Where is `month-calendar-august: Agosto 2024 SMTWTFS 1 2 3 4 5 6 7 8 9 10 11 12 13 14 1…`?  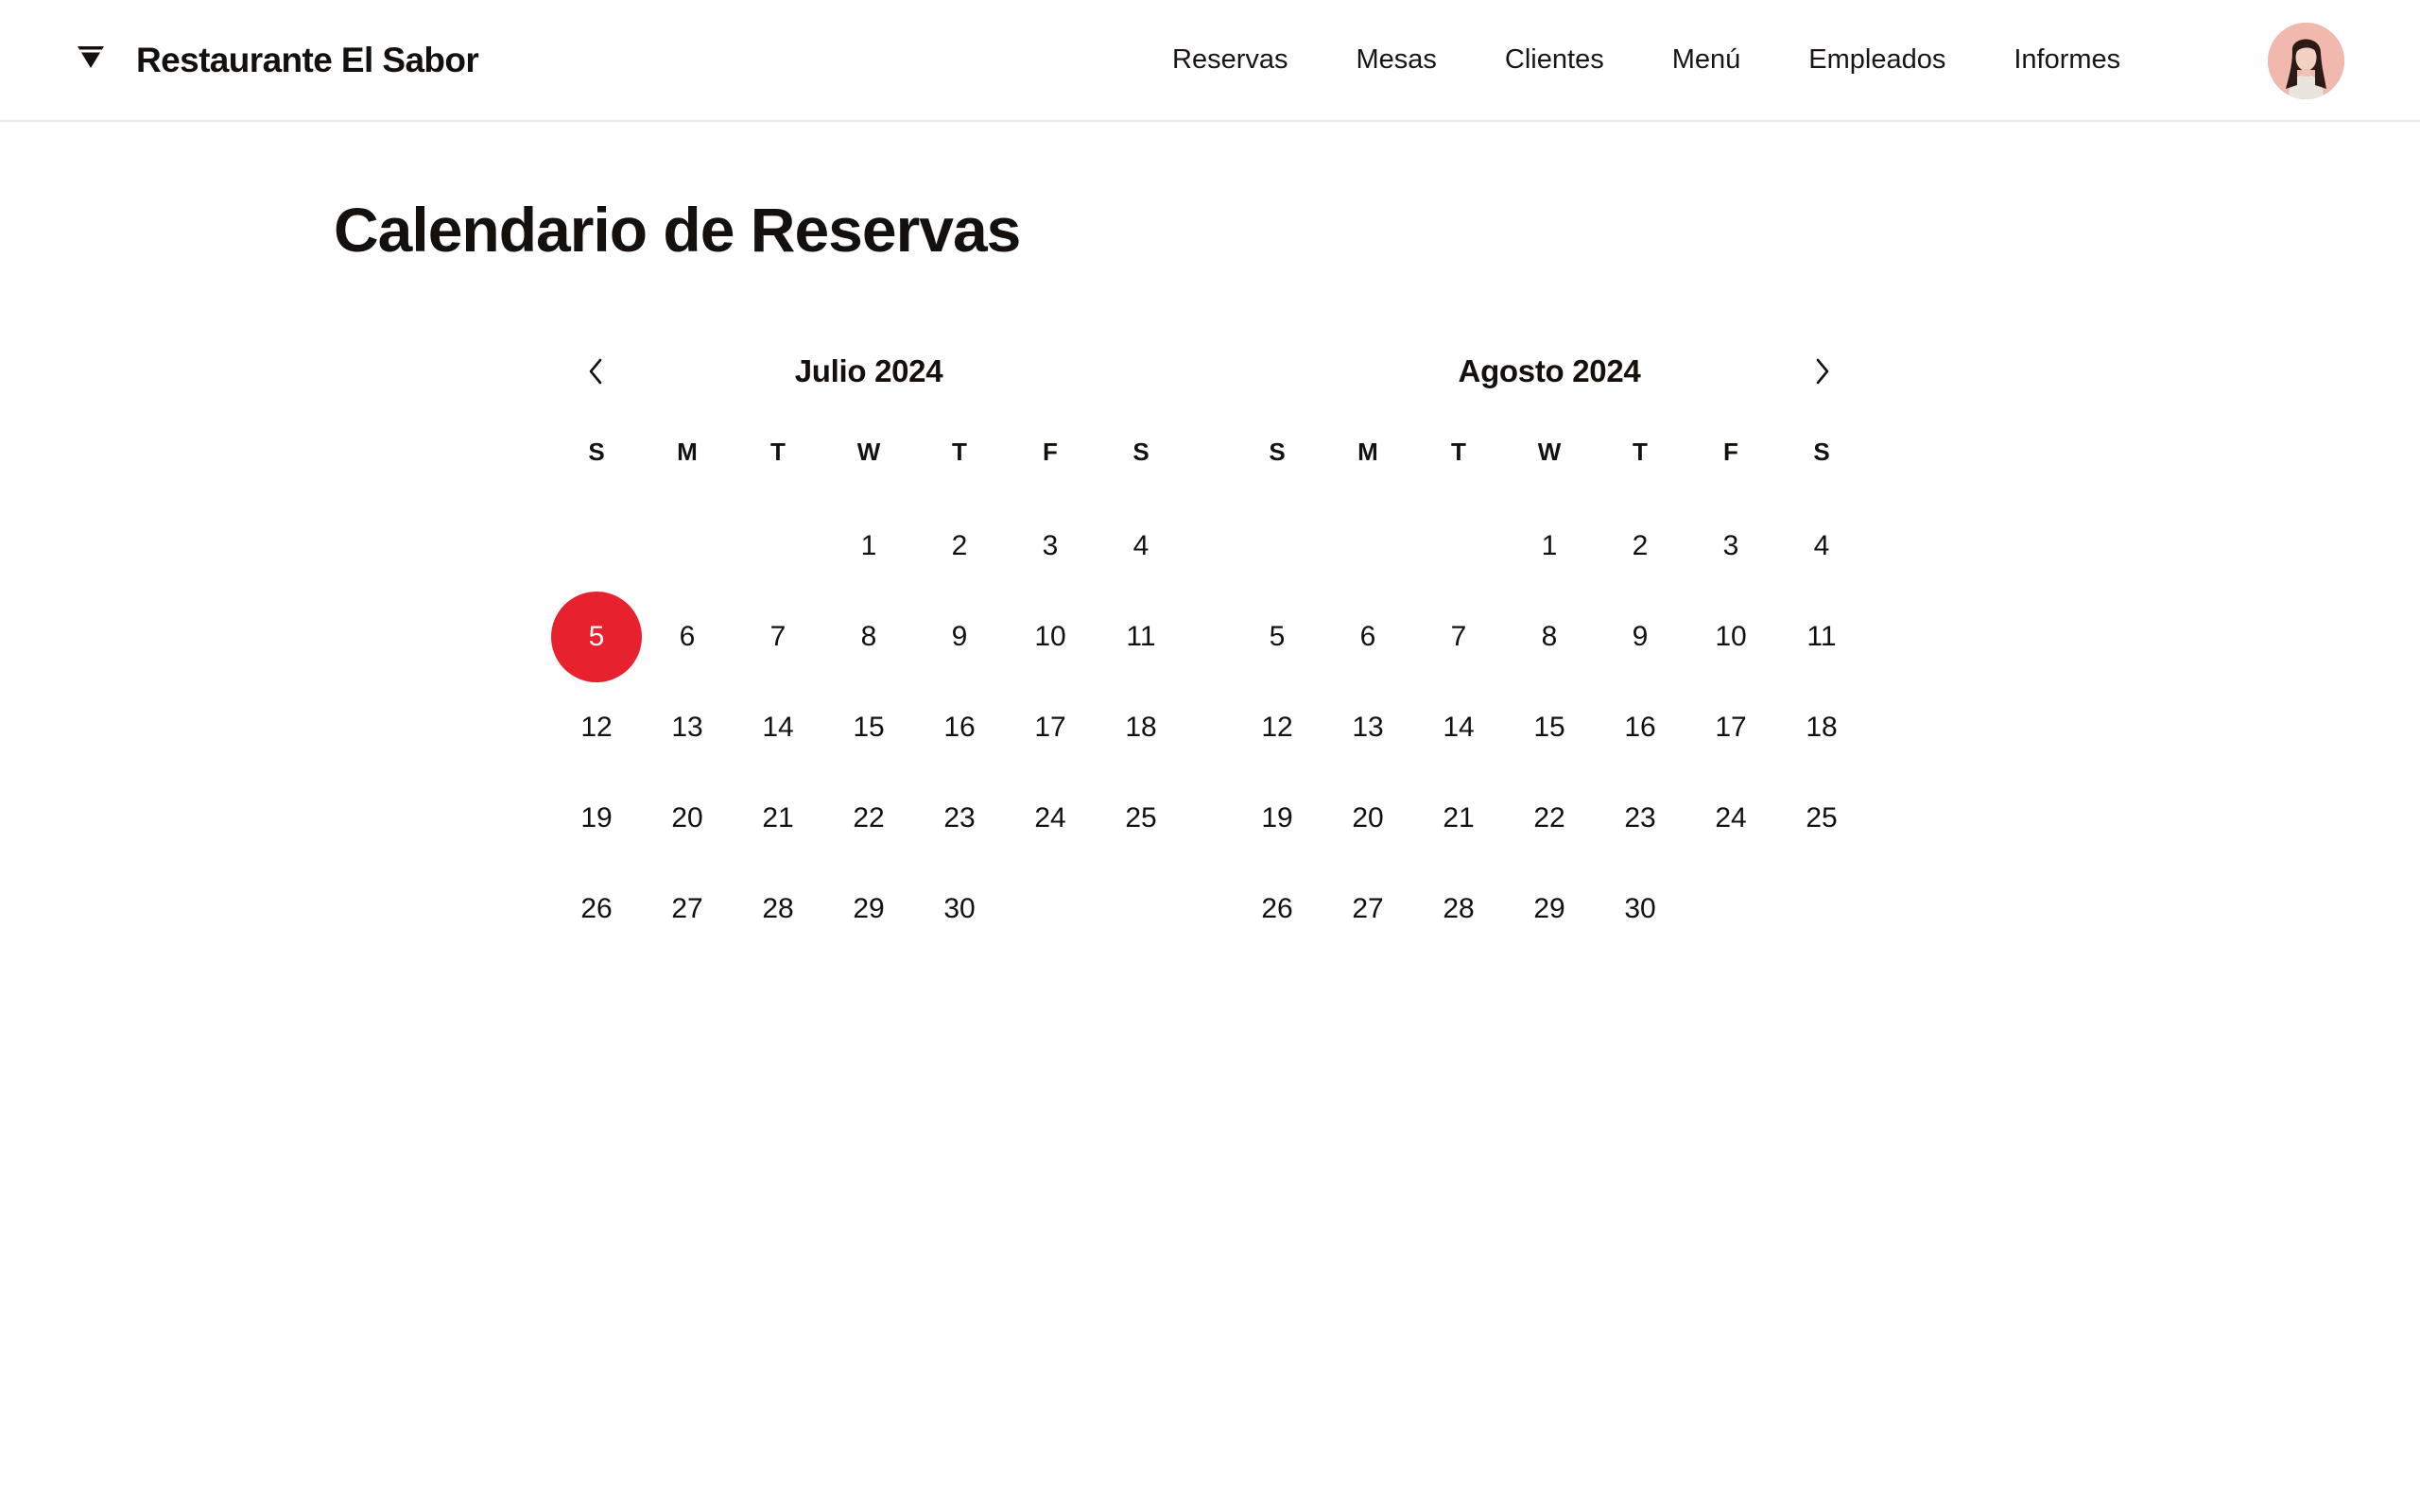 month-calendar-august: Agosto 2024 SMTWTFS 1 2 3 4 5 6 7 8 9 10 11 12 13 14 1… is located at coordinates (1549, 647).